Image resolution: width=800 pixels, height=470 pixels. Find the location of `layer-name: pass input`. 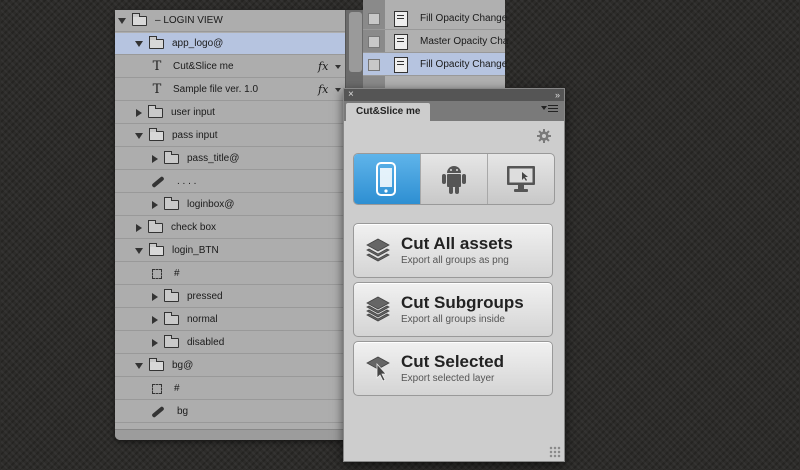

layer-name: pass input is located at coordinates (195, 135).